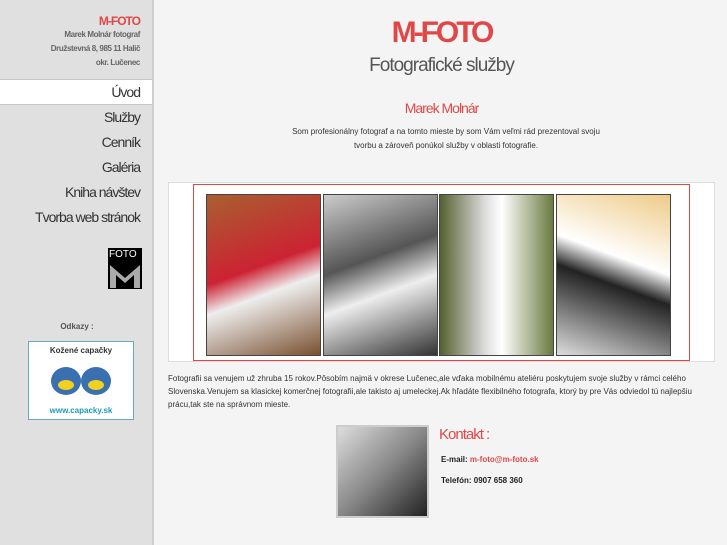  Describe the element at coordinates (76, 167) in the screenshot. I see `nav-galeria: Galéria` at that location.